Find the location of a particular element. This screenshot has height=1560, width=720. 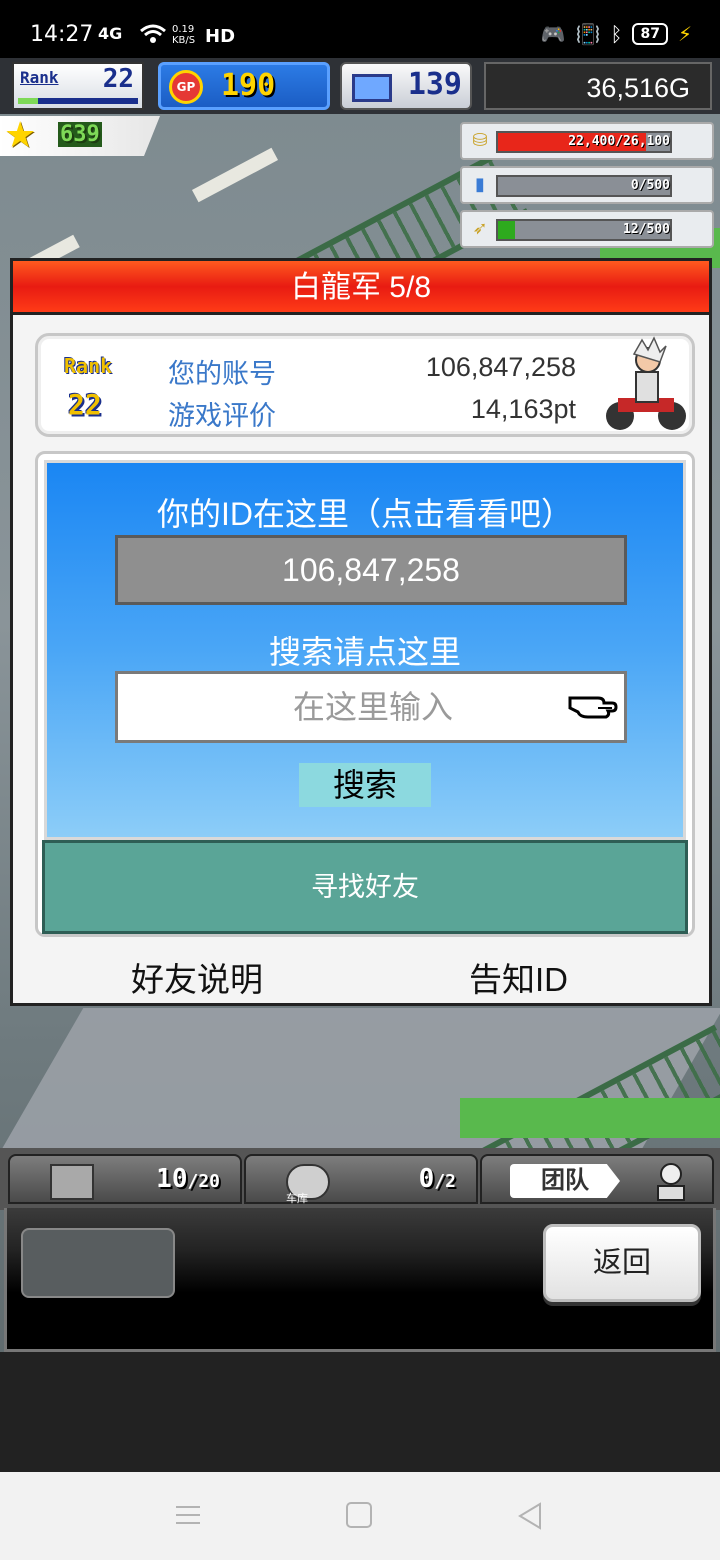

back-button: 返回 is located at coordinates (622, 1263).